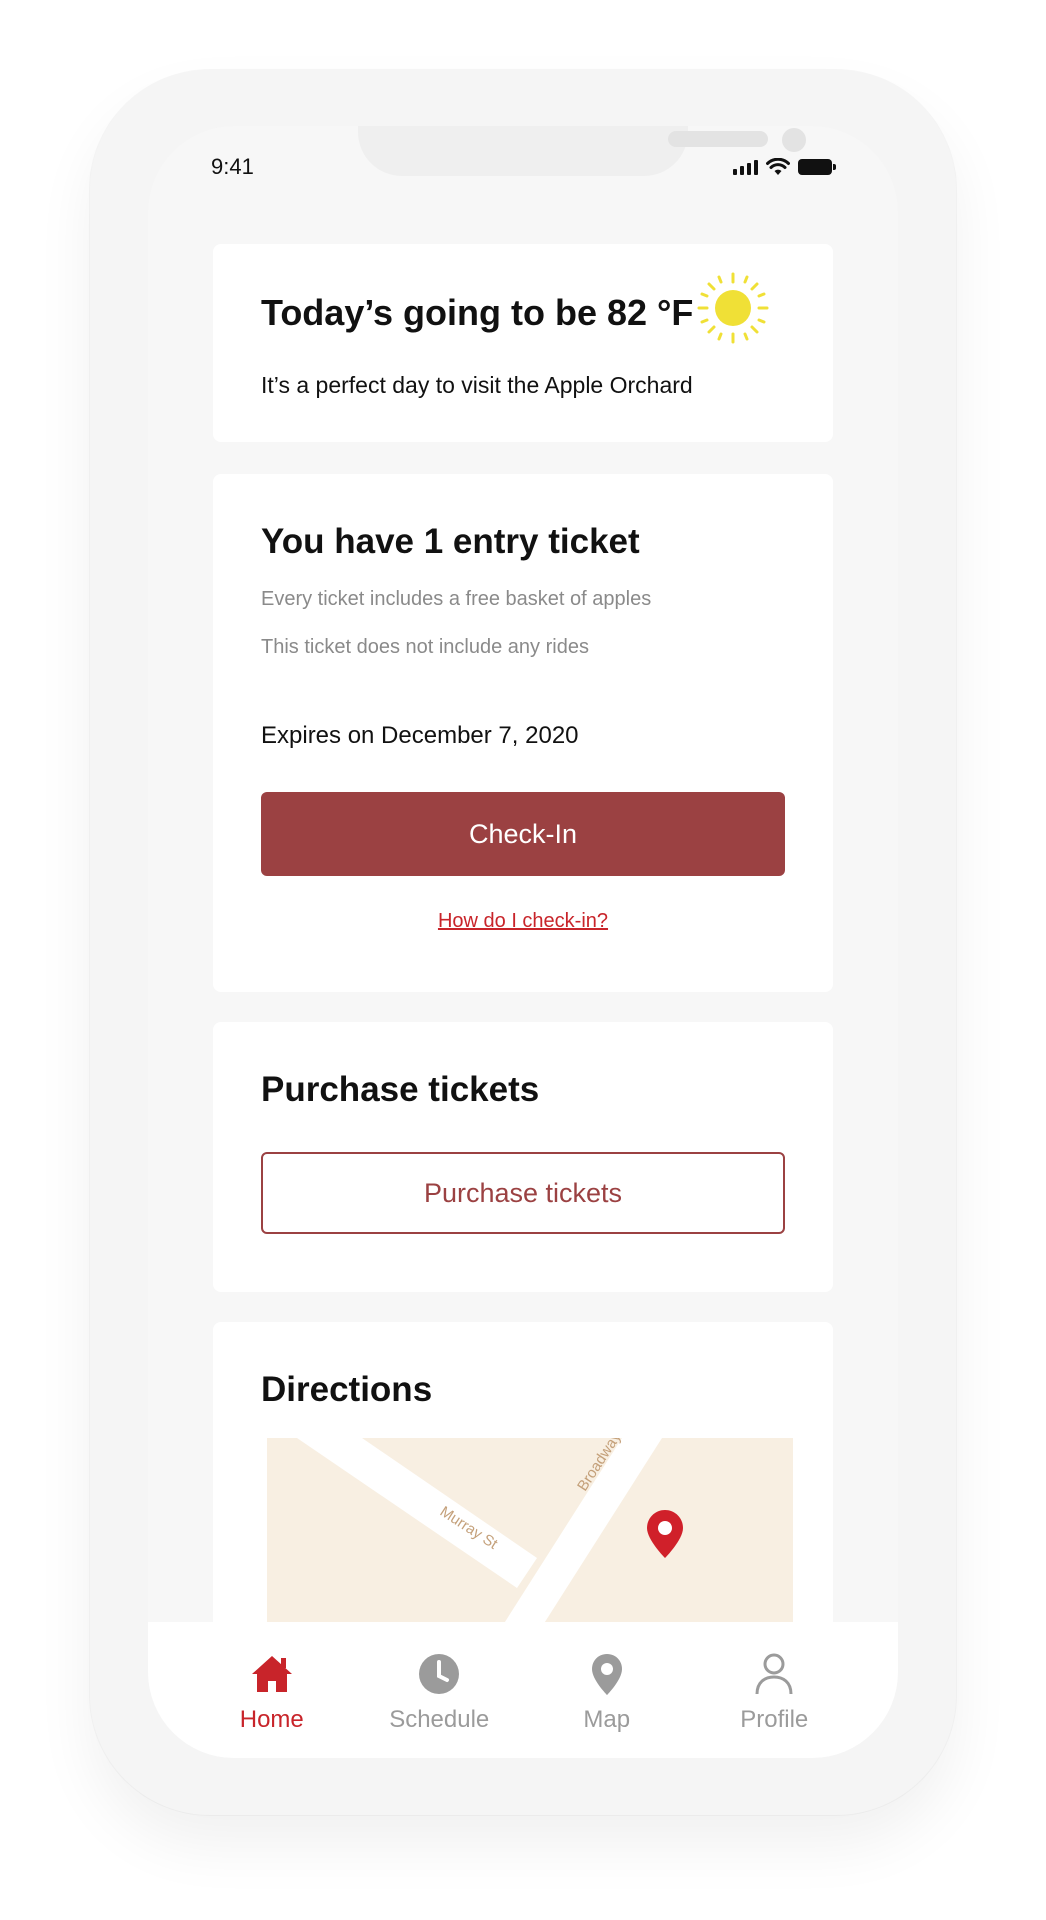  What do you see at coordinates (347, 1389) in the screenshot?
I see `directions-title: Directions` at bounding box center [347, 1389].